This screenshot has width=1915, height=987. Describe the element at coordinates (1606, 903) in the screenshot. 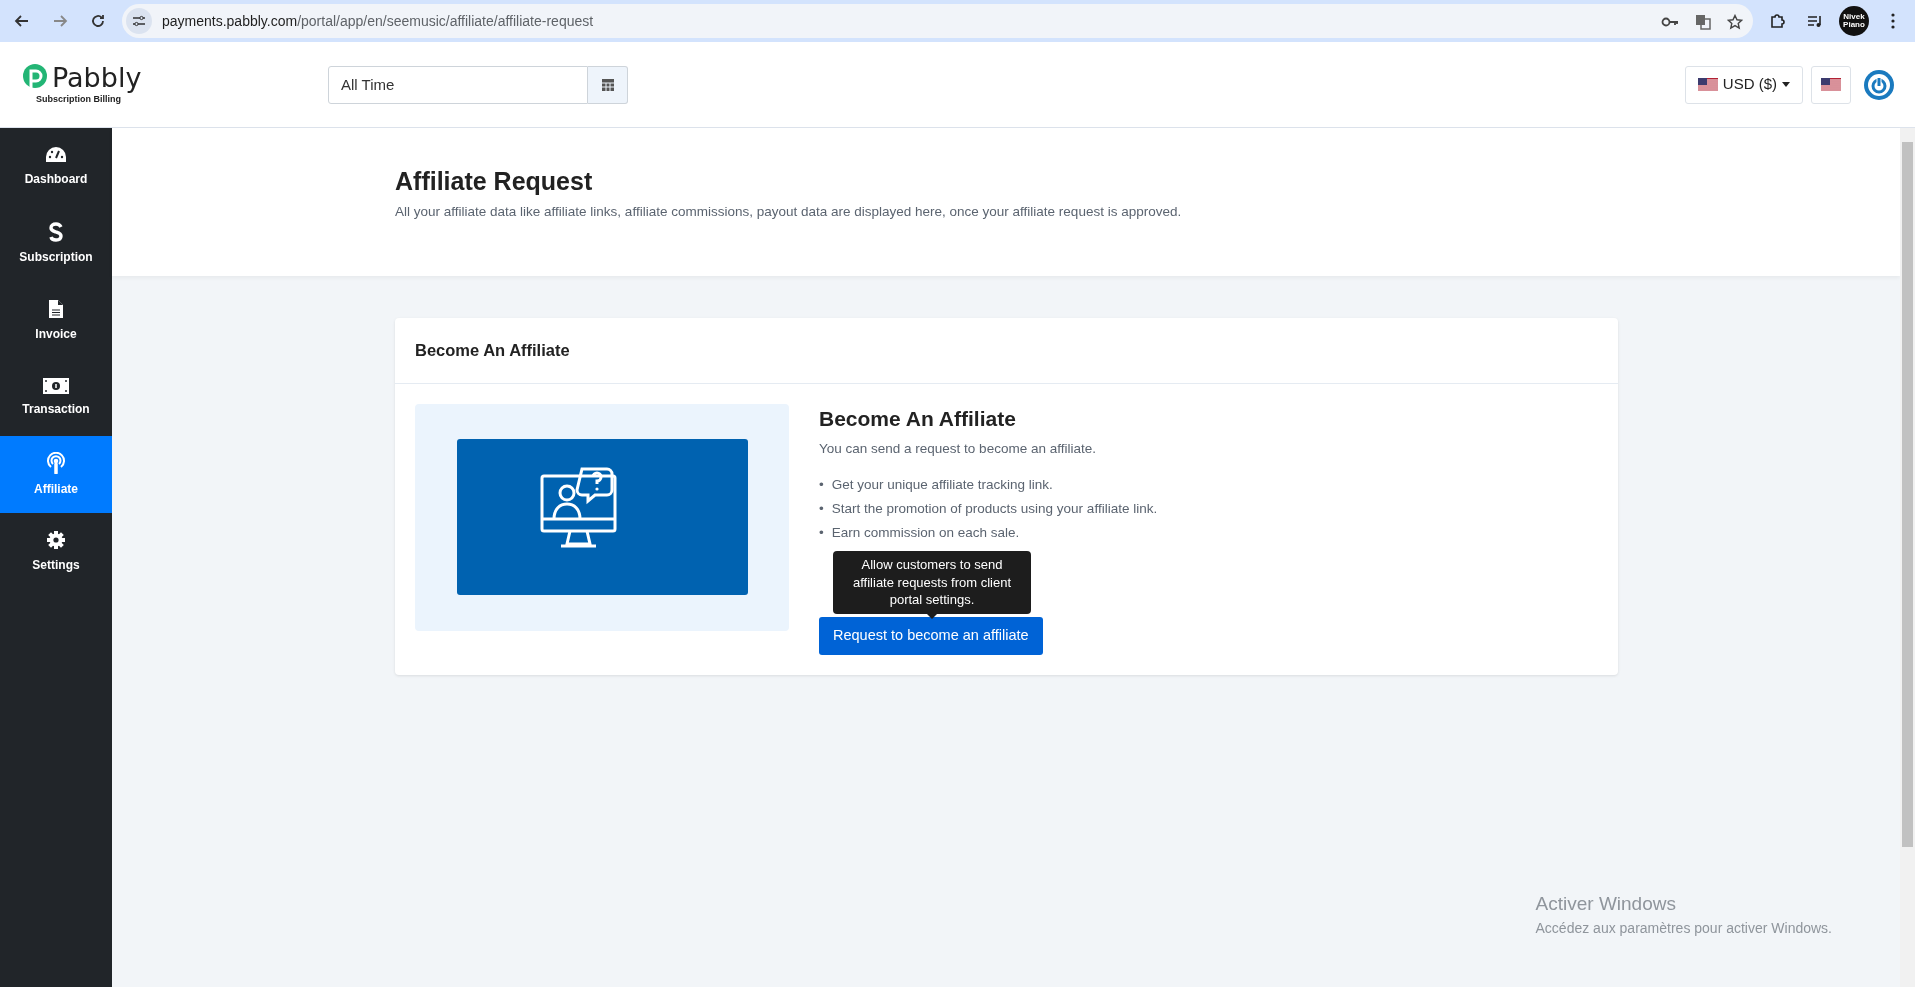

I see `activation-notice-title: Activer Windows` at that location.